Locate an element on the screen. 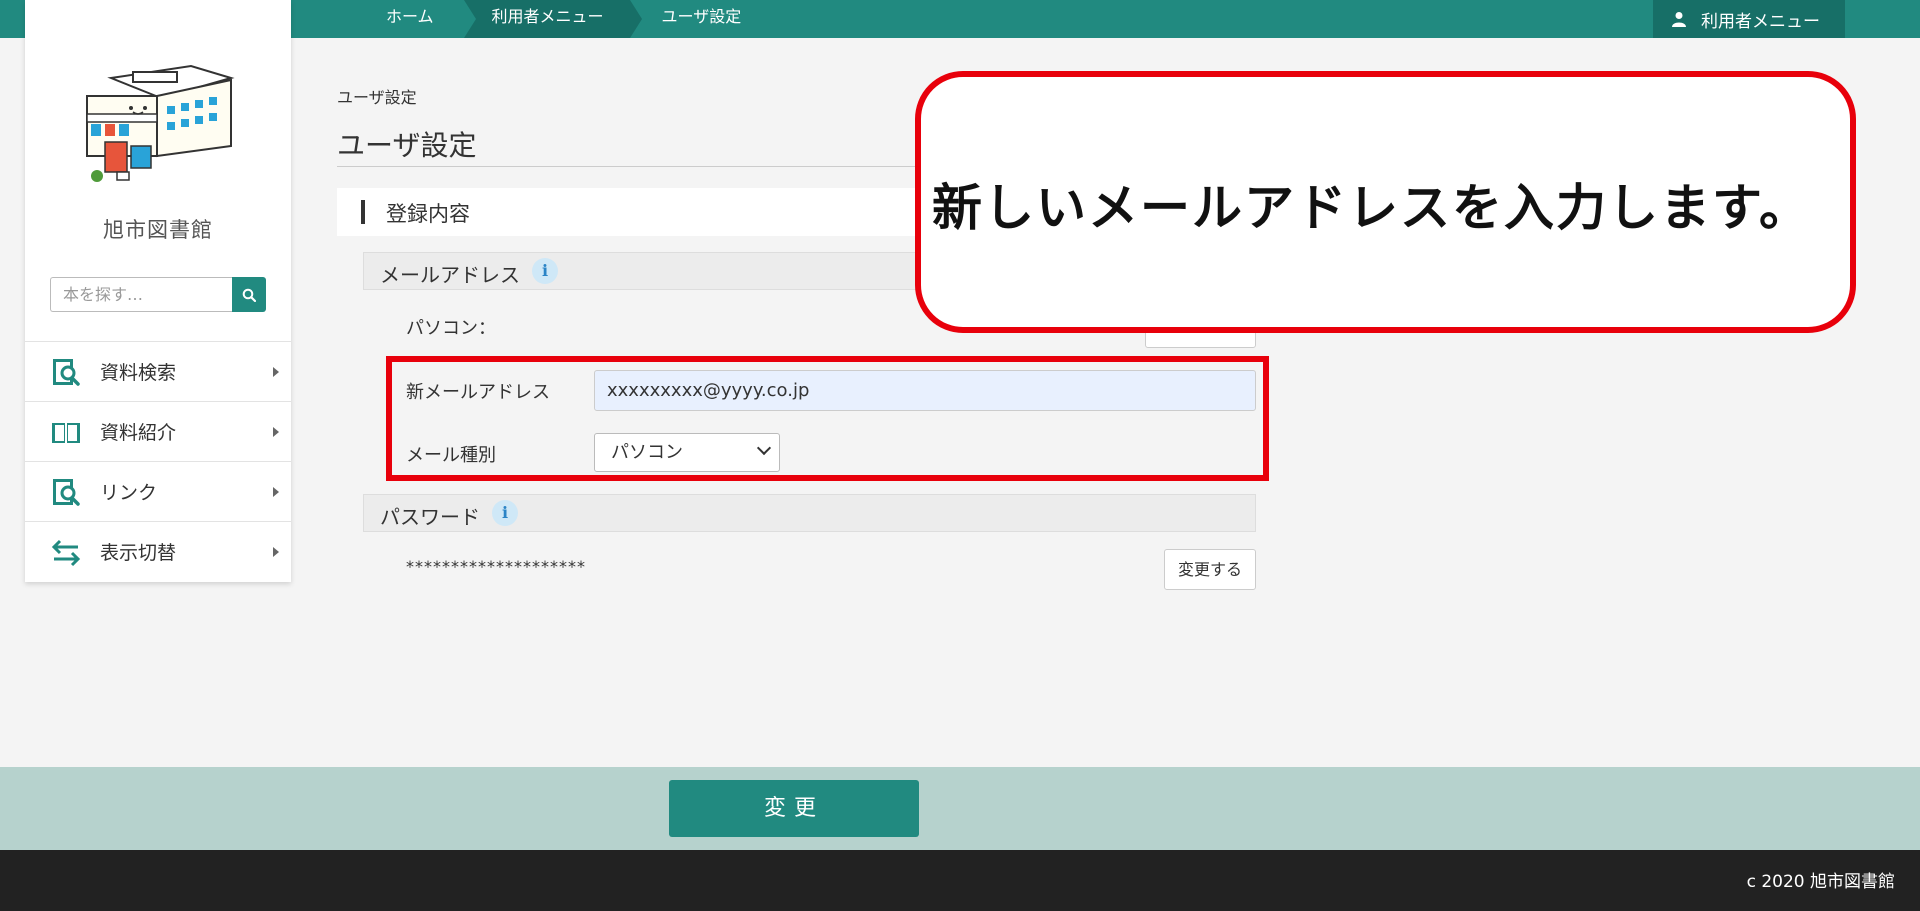  search-input is located at coordinates (141, 294).